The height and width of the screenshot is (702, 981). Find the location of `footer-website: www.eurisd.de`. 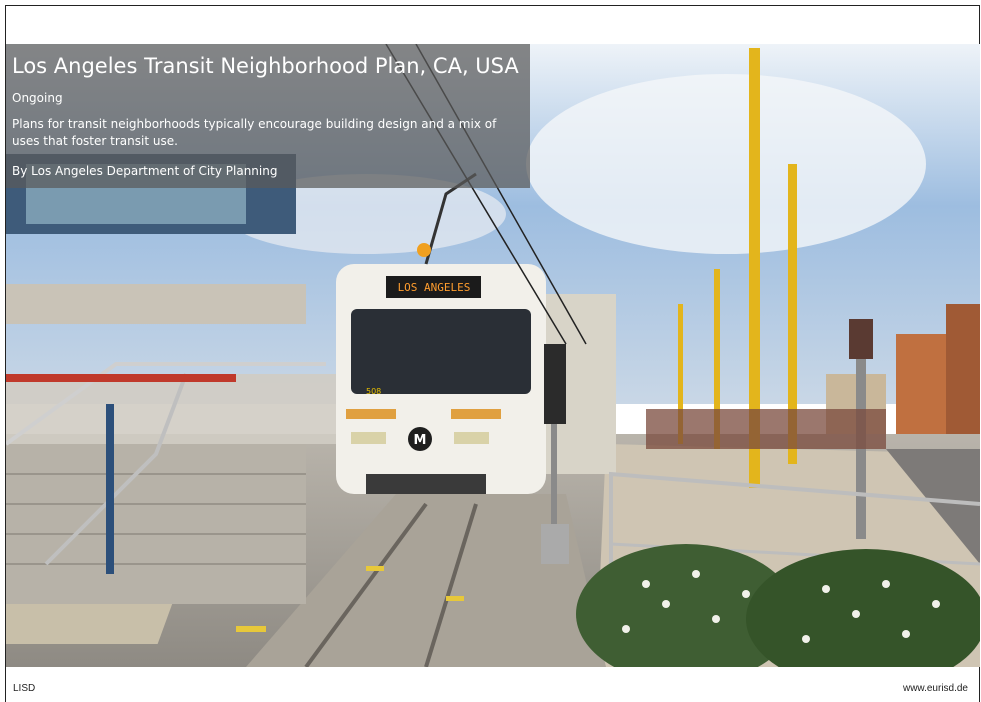

footer-website: www.eurisd.de is located at coordinates (935, 688).